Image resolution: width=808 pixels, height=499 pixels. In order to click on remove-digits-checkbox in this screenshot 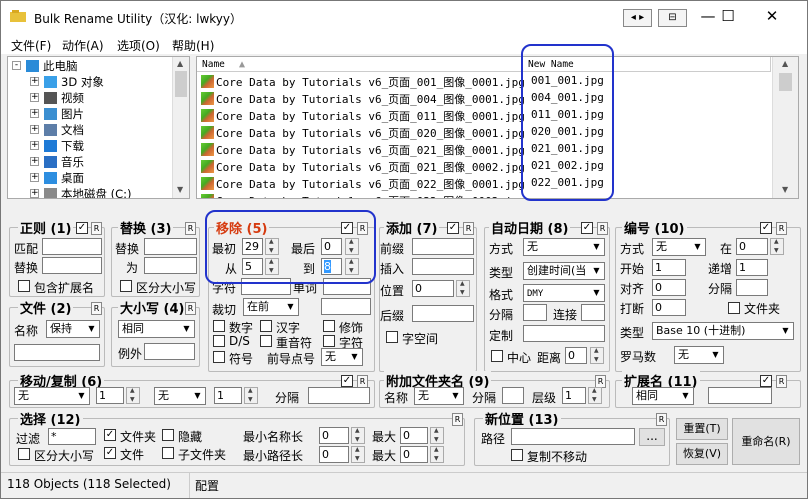, I will do `click(219, 326)`.